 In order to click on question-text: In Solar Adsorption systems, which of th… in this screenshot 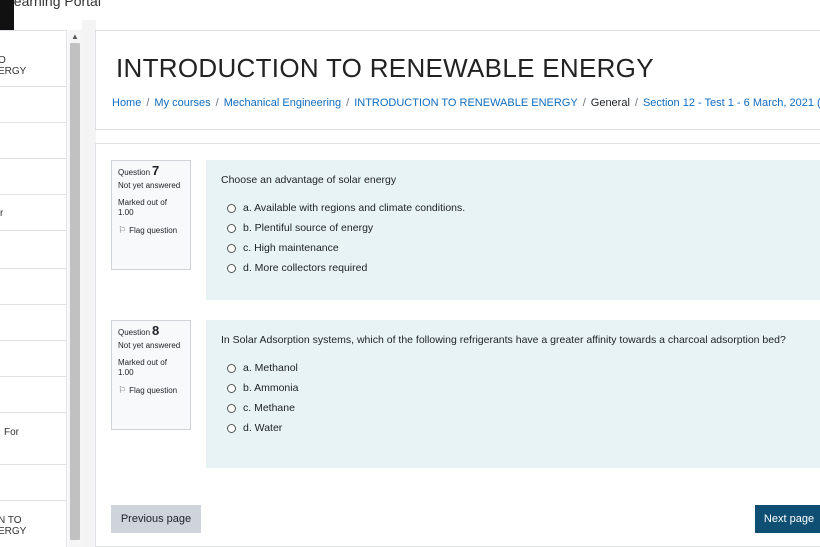, I will do `click(503, 340)`.